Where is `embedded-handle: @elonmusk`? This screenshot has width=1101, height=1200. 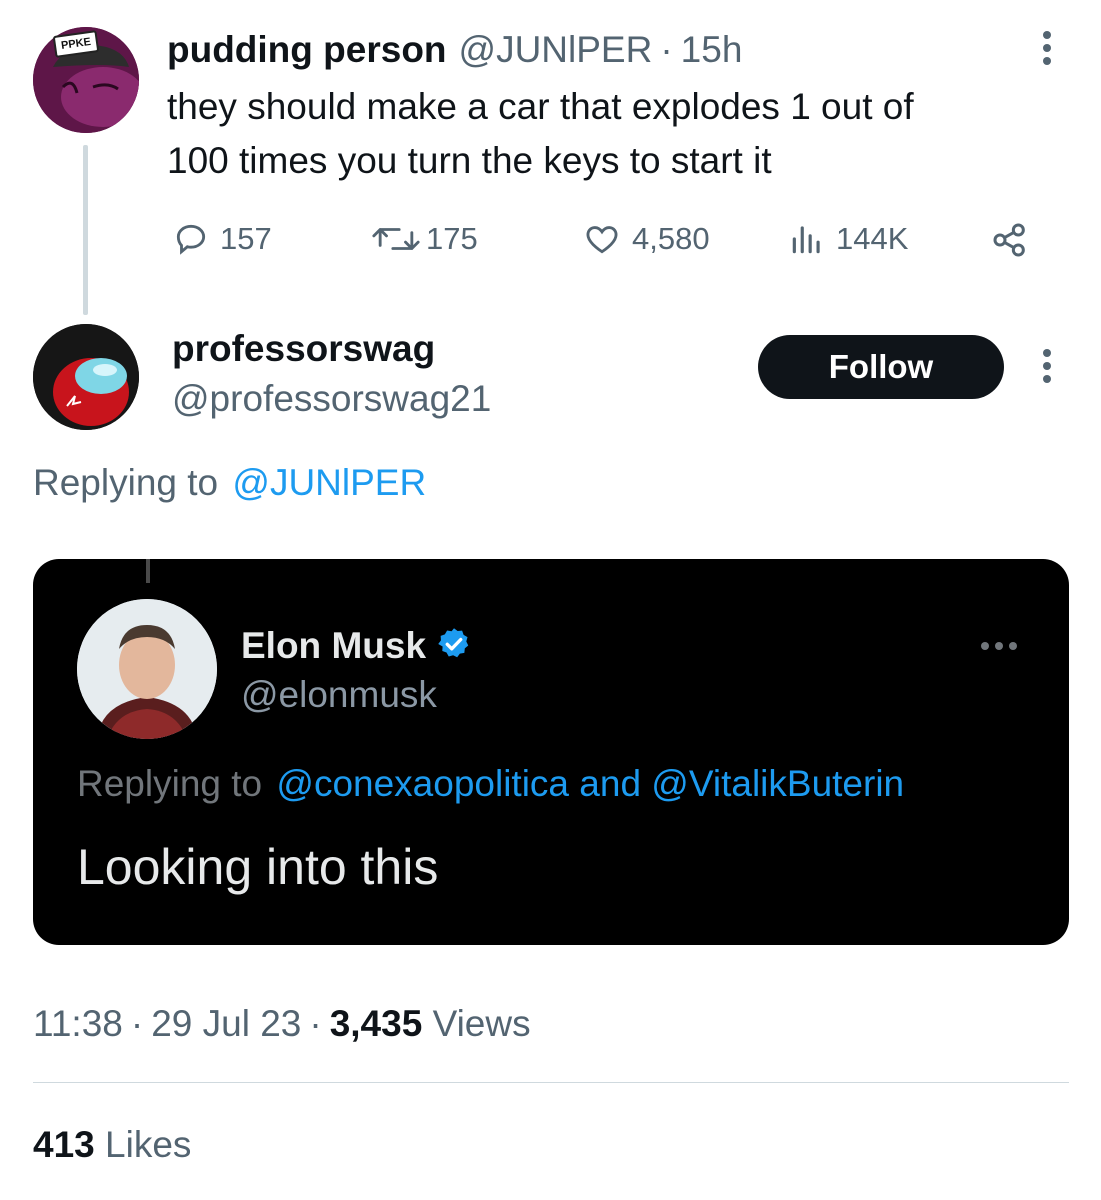 embedded-handle: @elonmusk is located at coordinates (339, 694).